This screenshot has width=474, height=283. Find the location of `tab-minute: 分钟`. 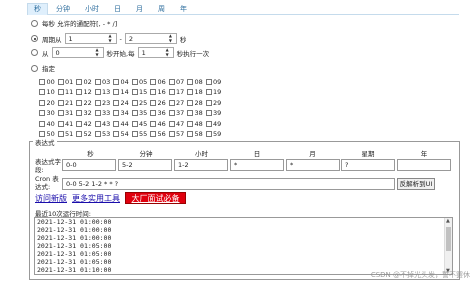

tab-minute: 分钟 is located at coordinates (63, 9).